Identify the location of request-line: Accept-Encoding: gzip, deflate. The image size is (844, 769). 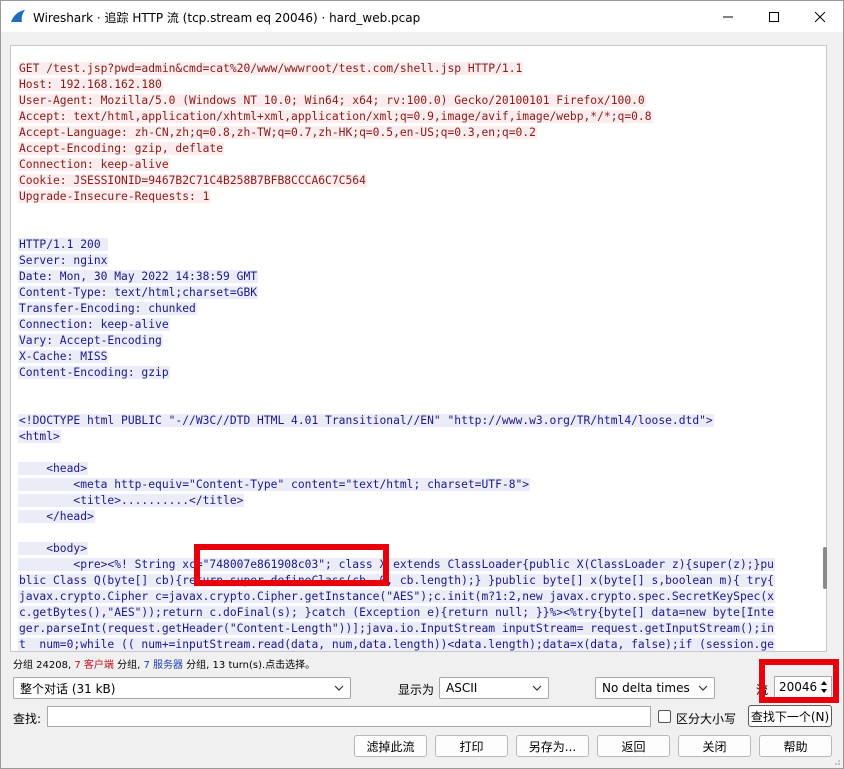
(121, 149).